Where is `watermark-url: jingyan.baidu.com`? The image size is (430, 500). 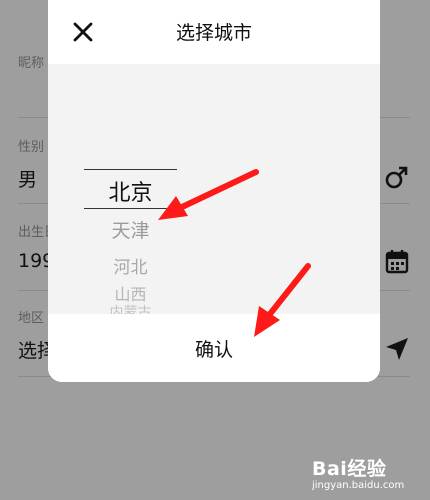
watermark-url: jingyan.baidu.com is located at coordinates (358, 485).